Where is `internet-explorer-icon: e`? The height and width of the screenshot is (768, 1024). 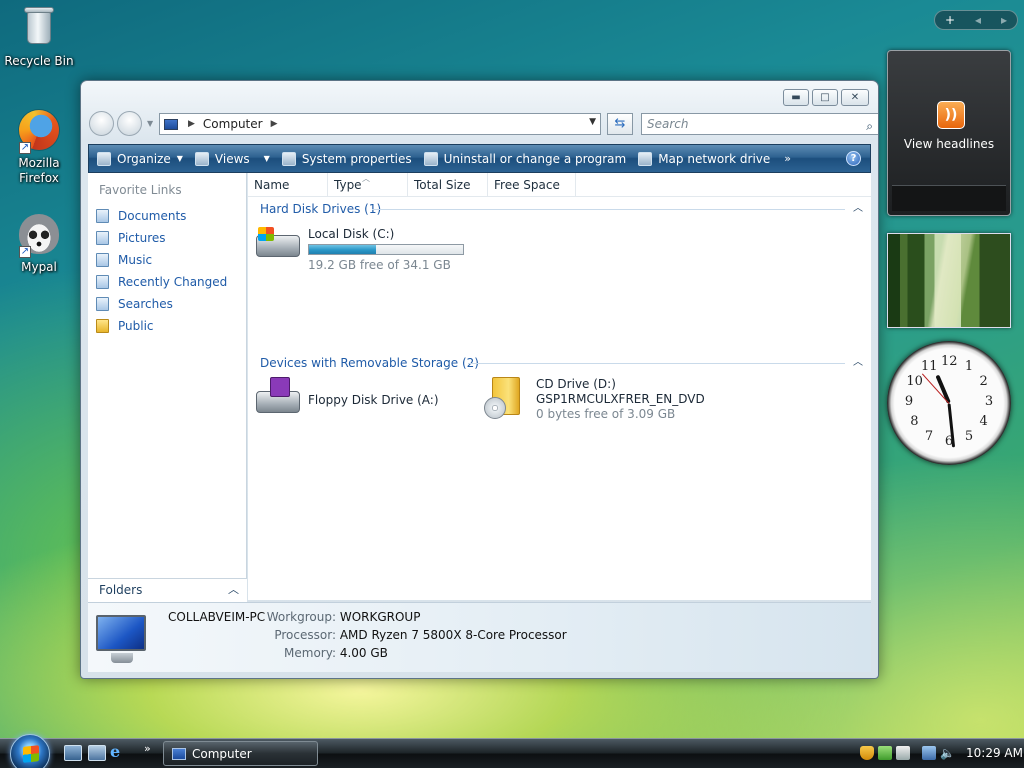
internet-explorer-icon: e is located at coordinates (119, 752).